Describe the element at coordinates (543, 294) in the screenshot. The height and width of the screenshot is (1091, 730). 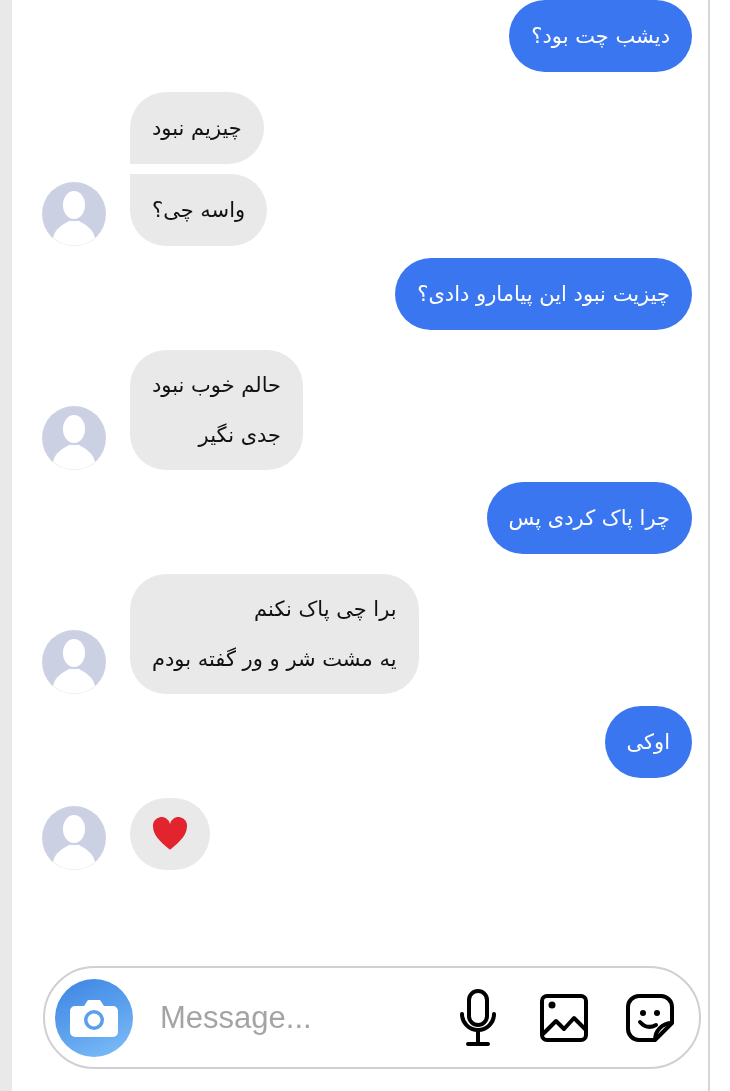
I see `message-text: چیزیت نبود این پیامارو دادی؟` at that location.